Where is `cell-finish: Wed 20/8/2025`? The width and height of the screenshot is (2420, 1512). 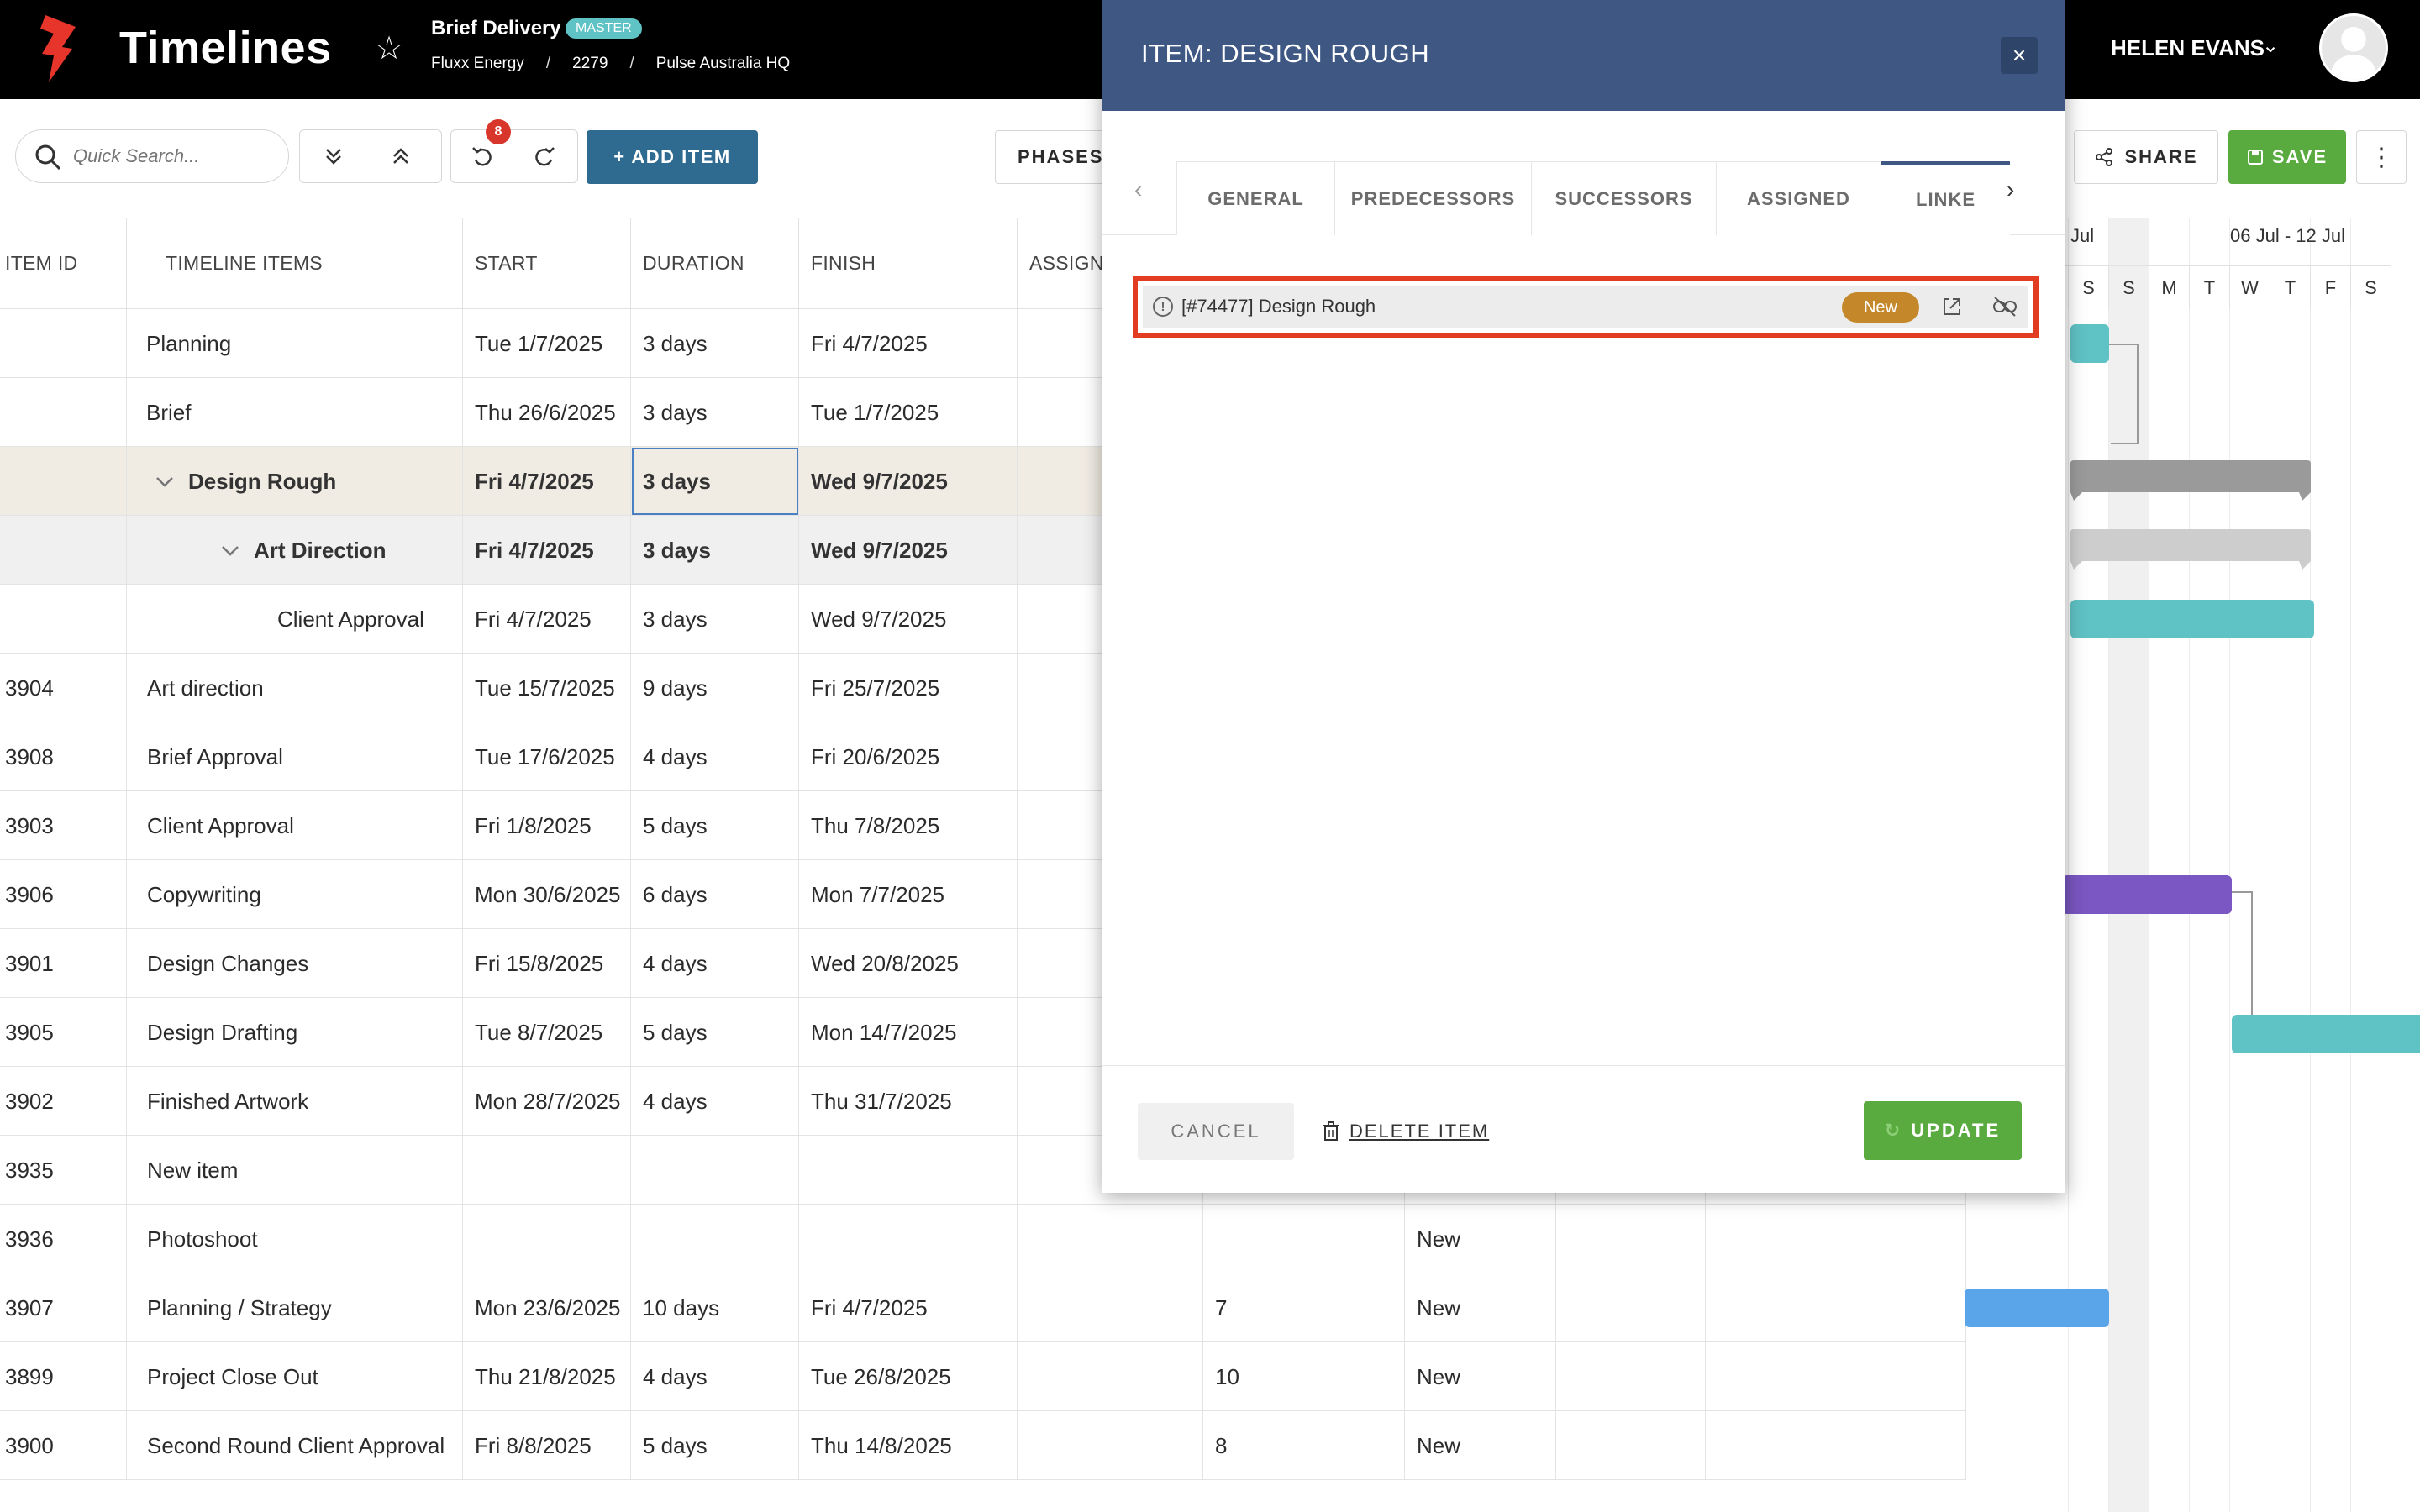 cell-finish: Wed 20/8/2025 is located at coordinates (908, 963).